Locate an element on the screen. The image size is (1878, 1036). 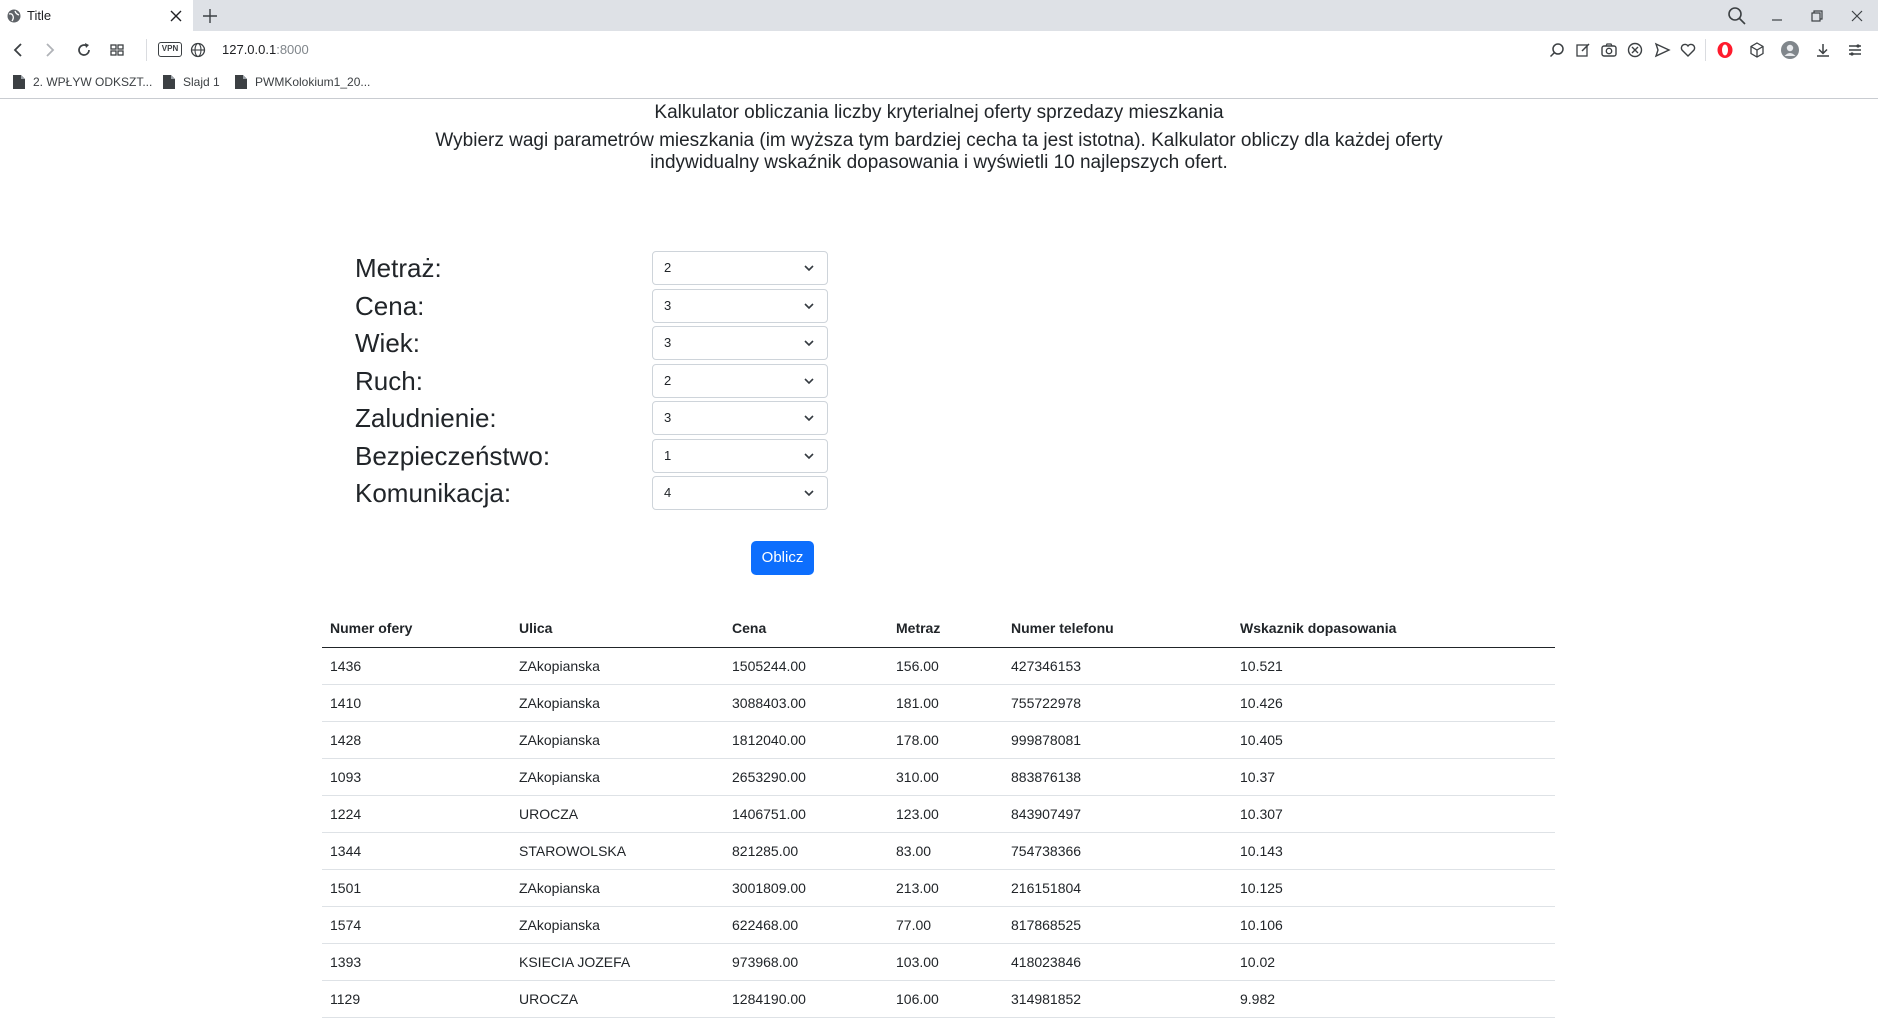
table-cell: 10.37 is located at coordinates (1393, 777).